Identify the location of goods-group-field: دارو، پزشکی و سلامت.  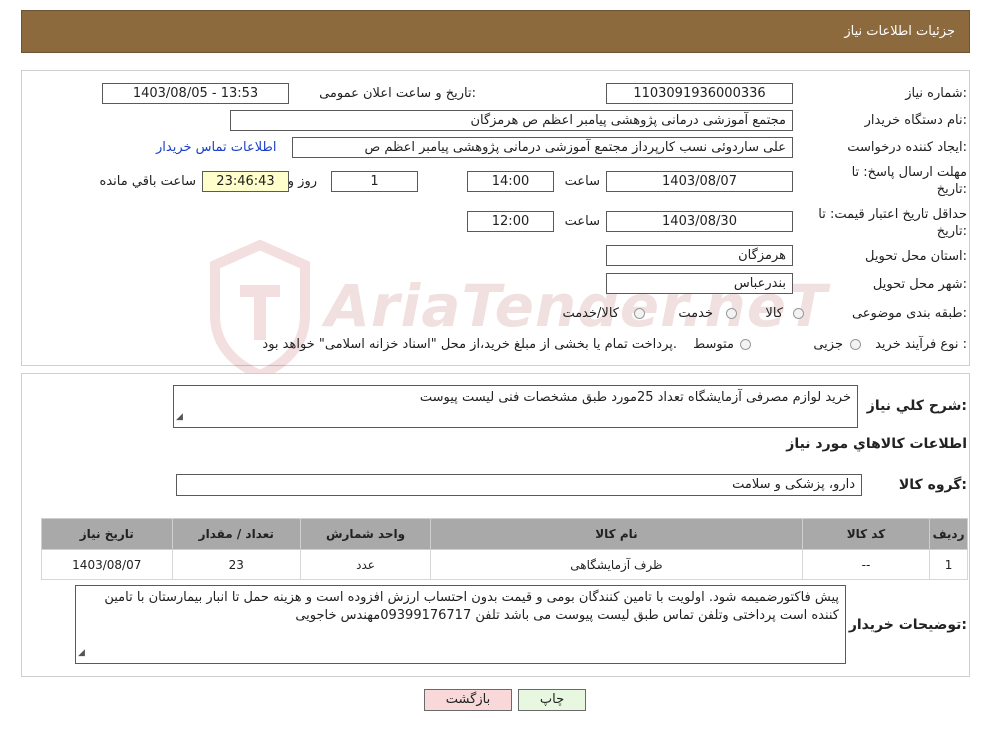
(519, 485).